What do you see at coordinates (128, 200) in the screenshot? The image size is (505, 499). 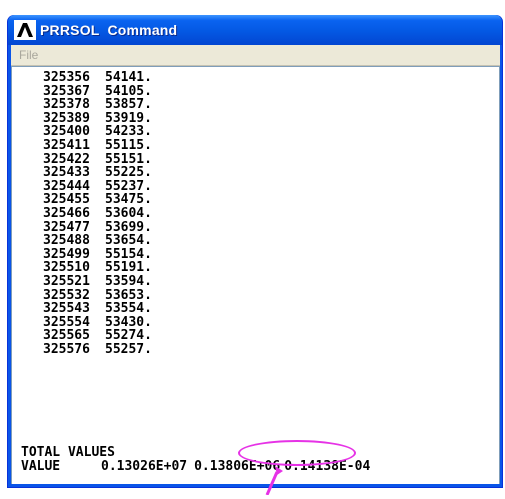 I see `node-value: 53475.` at bounding box center [128, 200].